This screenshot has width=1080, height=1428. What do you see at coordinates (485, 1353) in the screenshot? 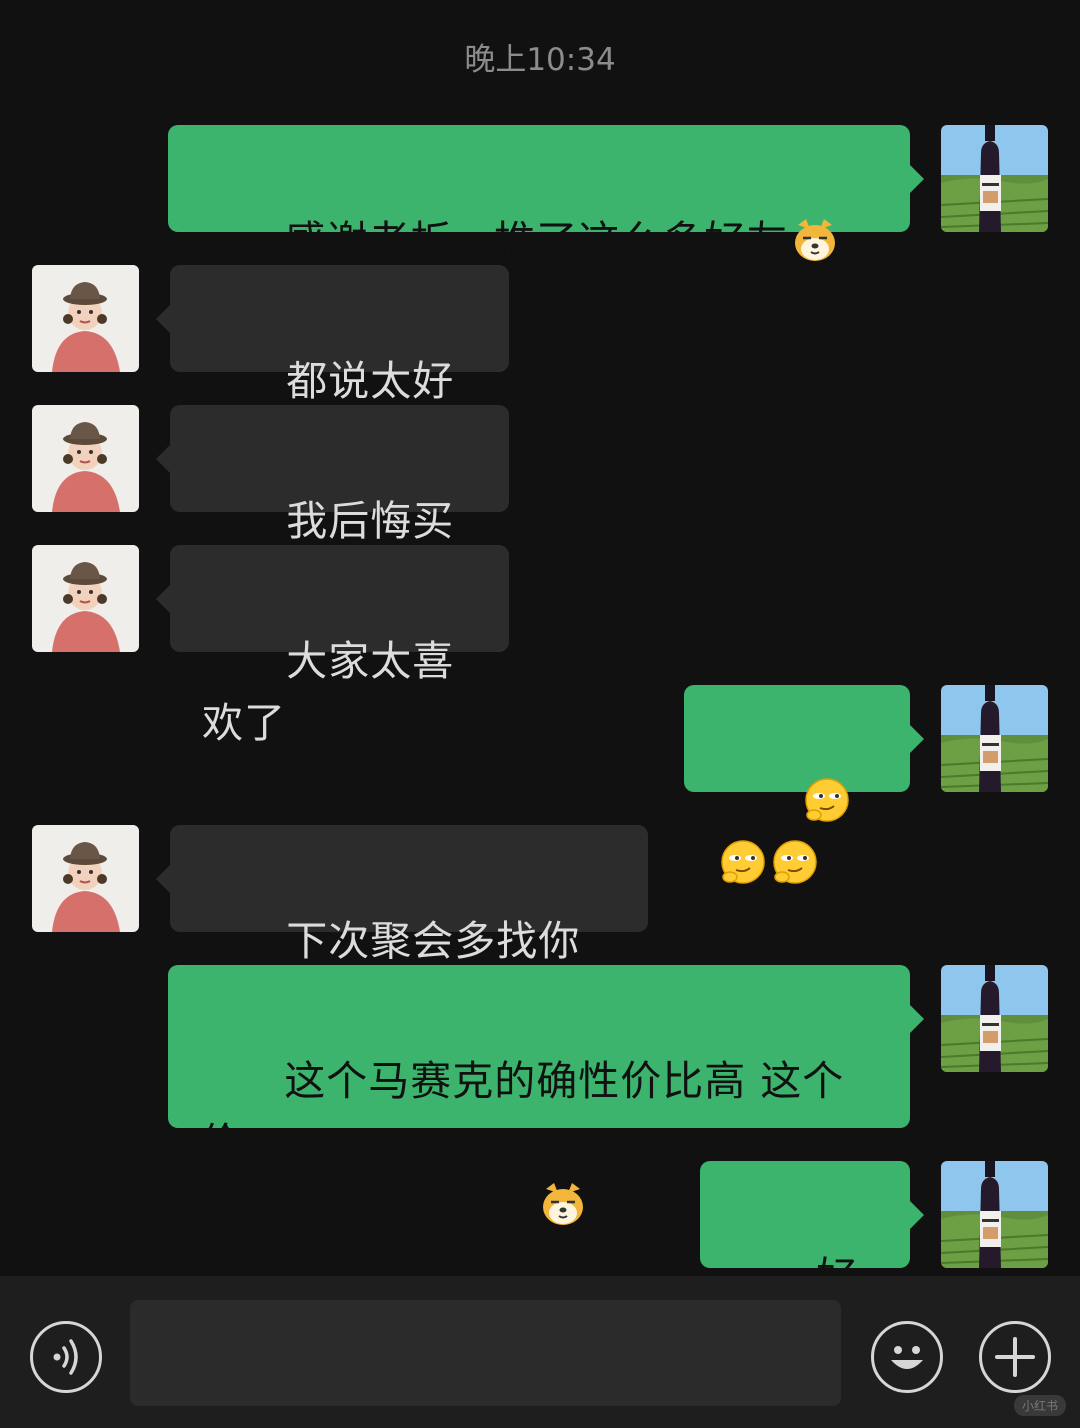
I see `message-input` at bounding box center [485, 1353].